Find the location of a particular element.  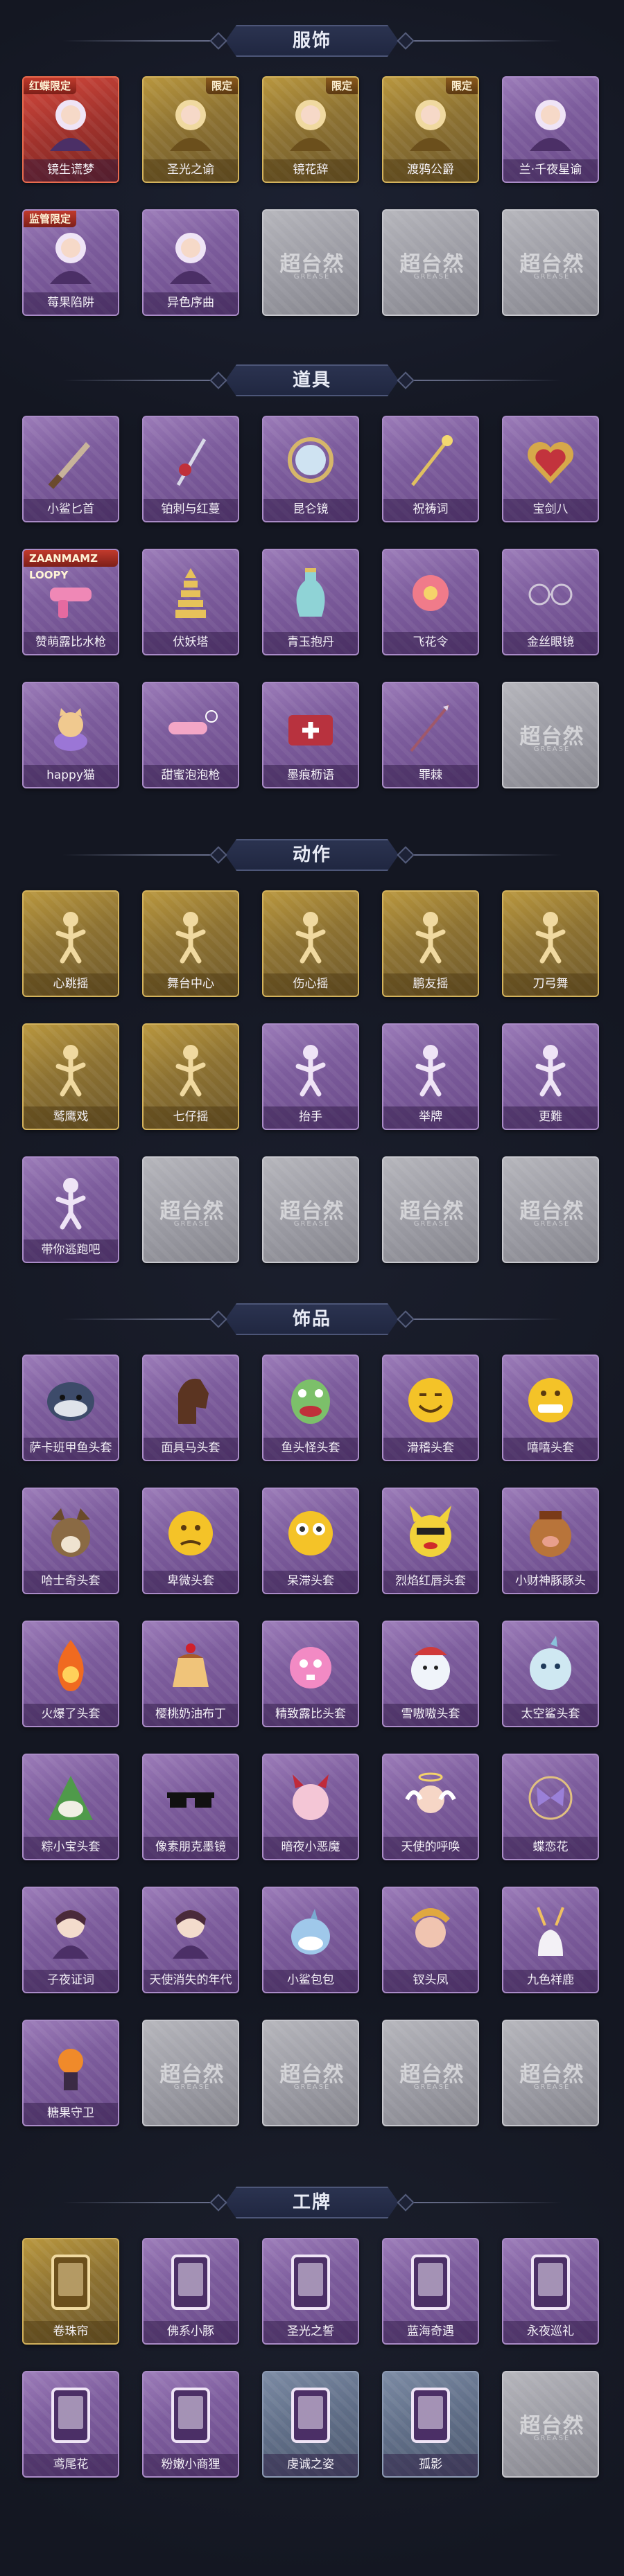

item-card: ZAANMAMZ LOOPY 赞萌露比水枪 is located at coordinates (70, 602).